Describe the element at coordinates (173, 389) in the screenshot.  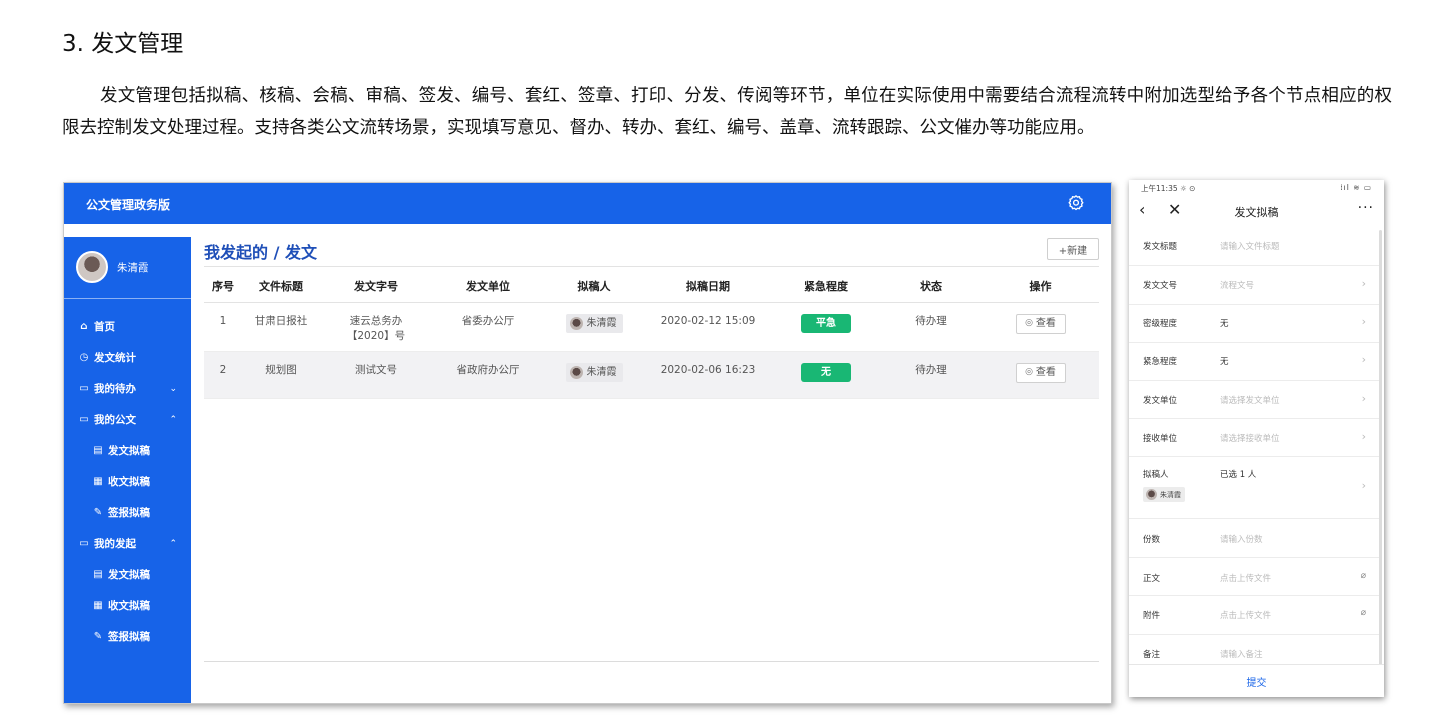
I see `chevron-icon: ⌄` at that location.